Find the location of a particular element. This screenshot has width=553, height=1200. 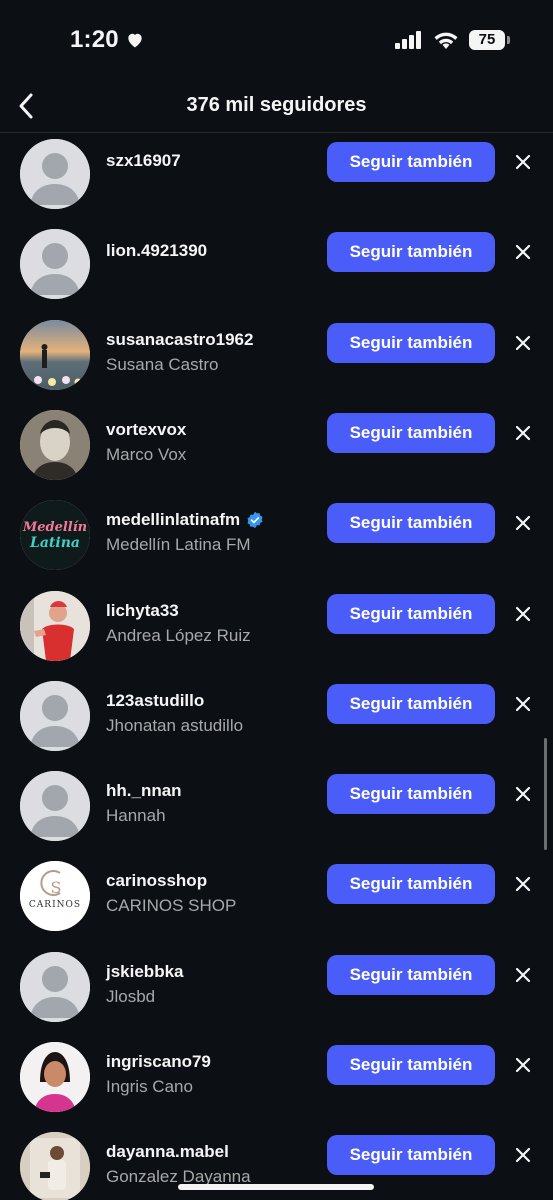

username-text: susanacastro1962 is located at coordinates (180, 339).